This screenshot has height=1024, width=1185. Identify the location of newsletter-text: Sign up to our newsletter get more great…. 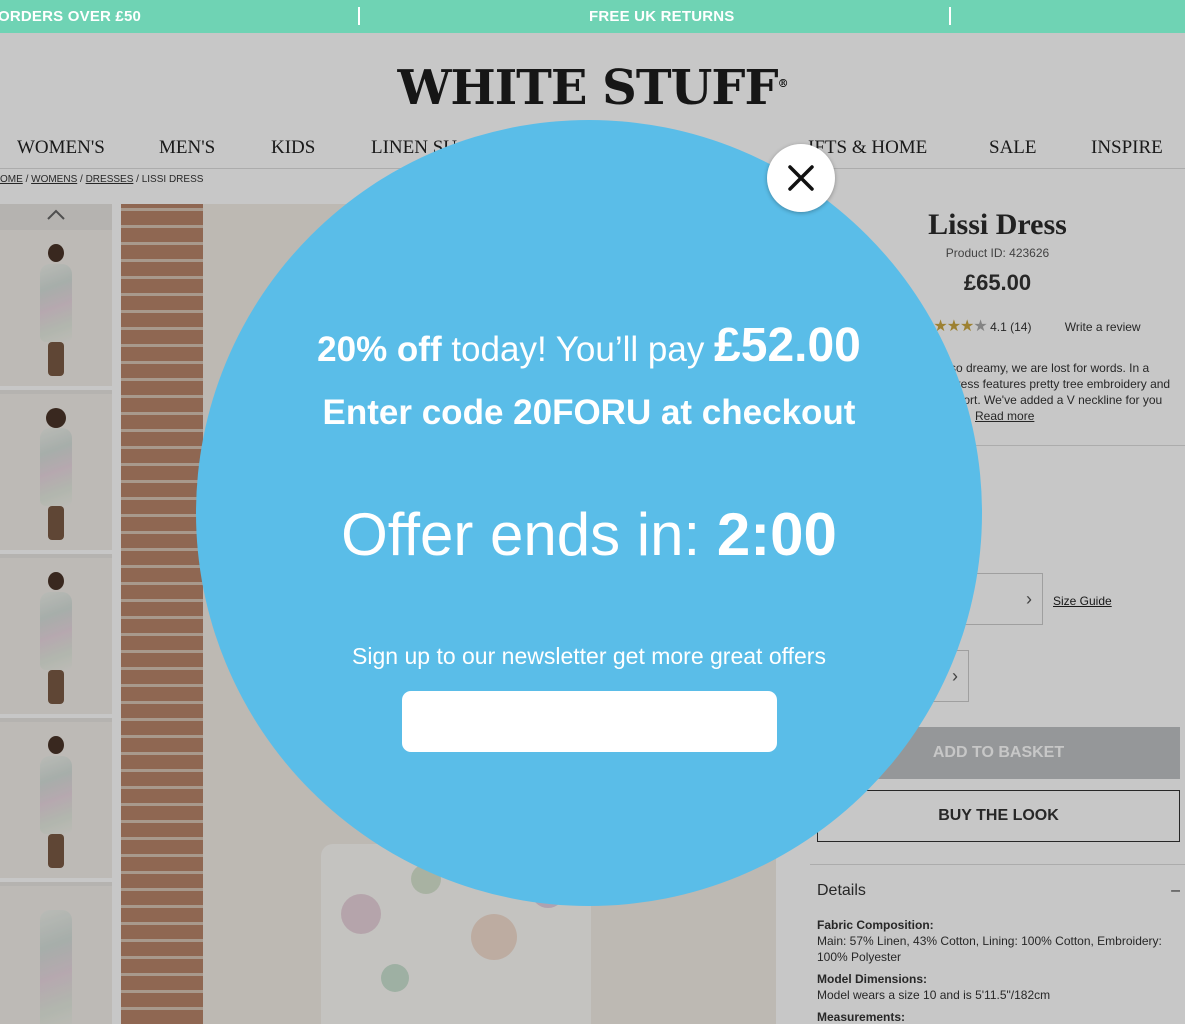
(589, 656).